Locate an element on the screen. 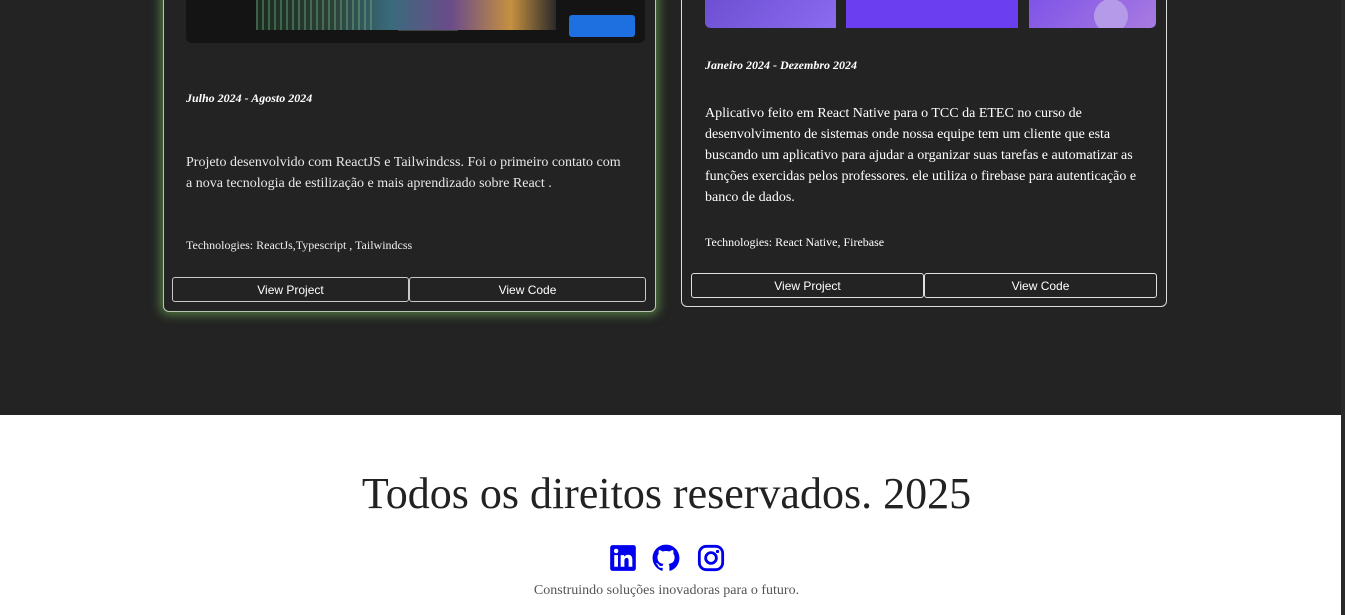  footer-title: Todos os direitos reservados. 2025 is located at coordinates (666, 493).